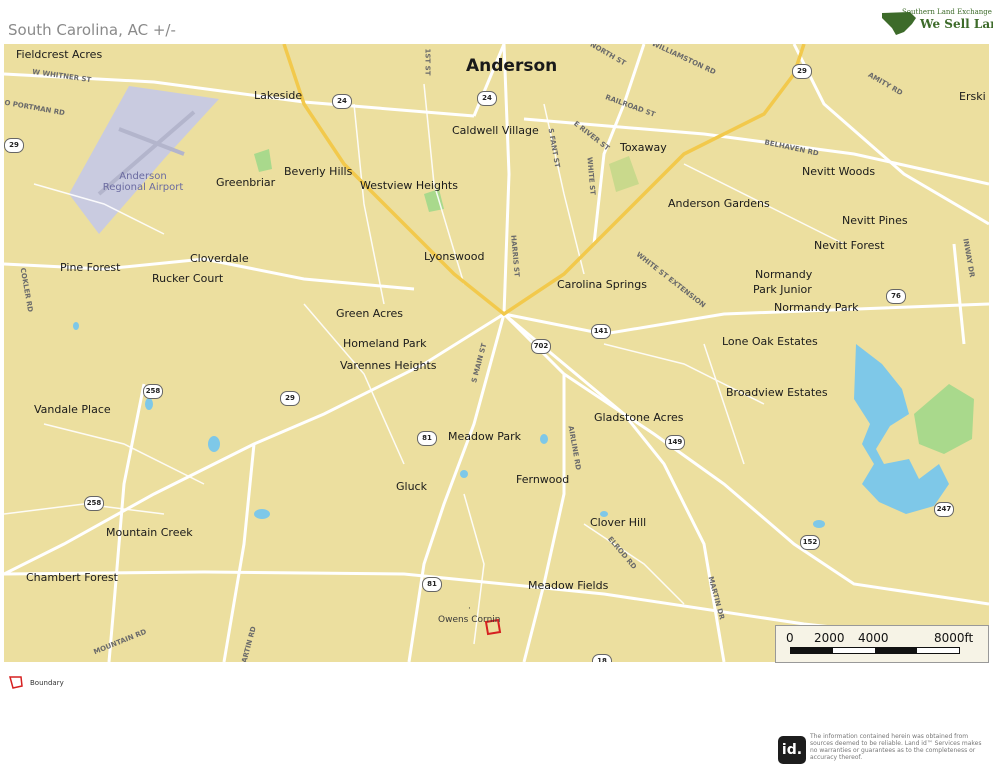 The width and height of the screenshot is (993, 768). I want to click on place-label: Lone Oak Estates, so click(770, 341).